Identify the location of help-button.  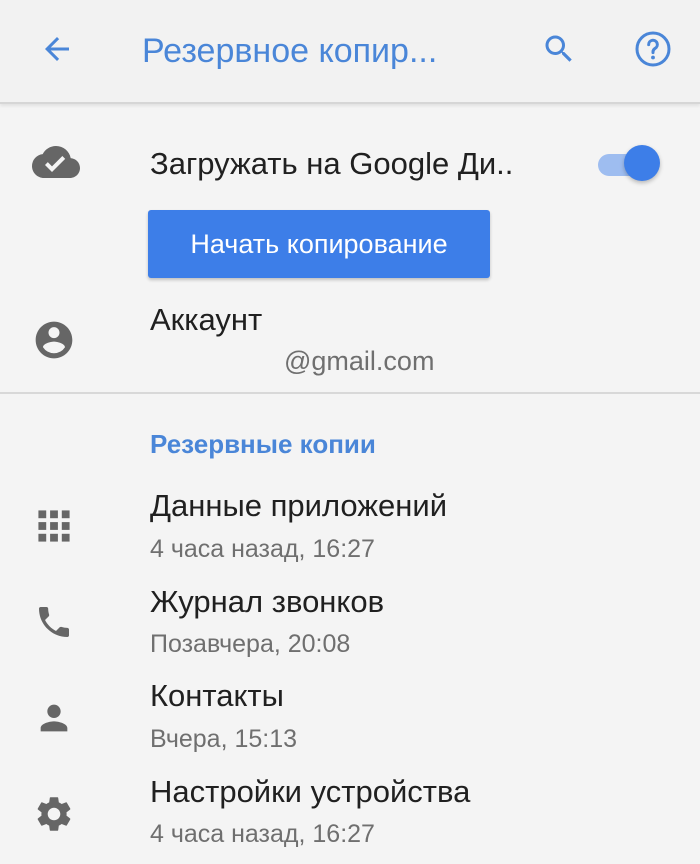
(653, 51).